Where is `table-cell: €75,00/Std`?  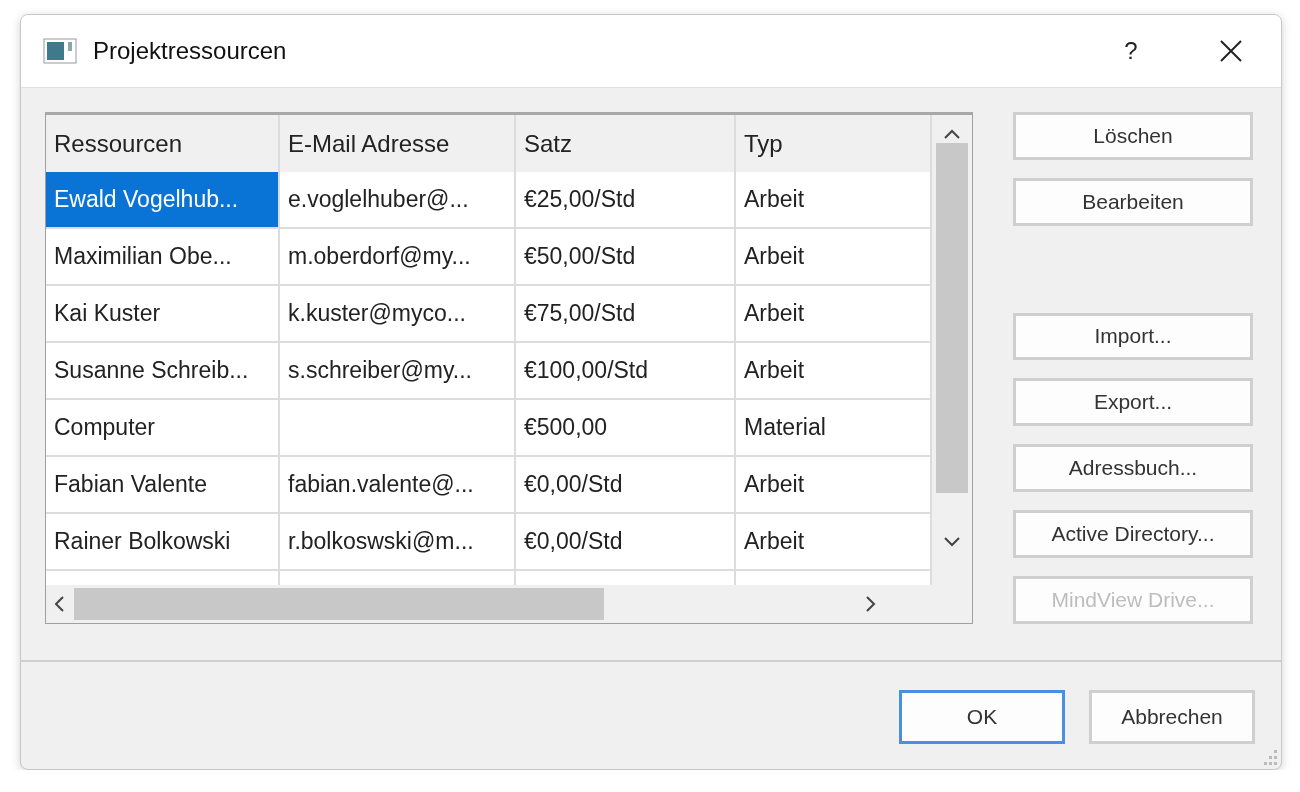 table-cell: €75,00/Std is located at coordinates (626, 314).